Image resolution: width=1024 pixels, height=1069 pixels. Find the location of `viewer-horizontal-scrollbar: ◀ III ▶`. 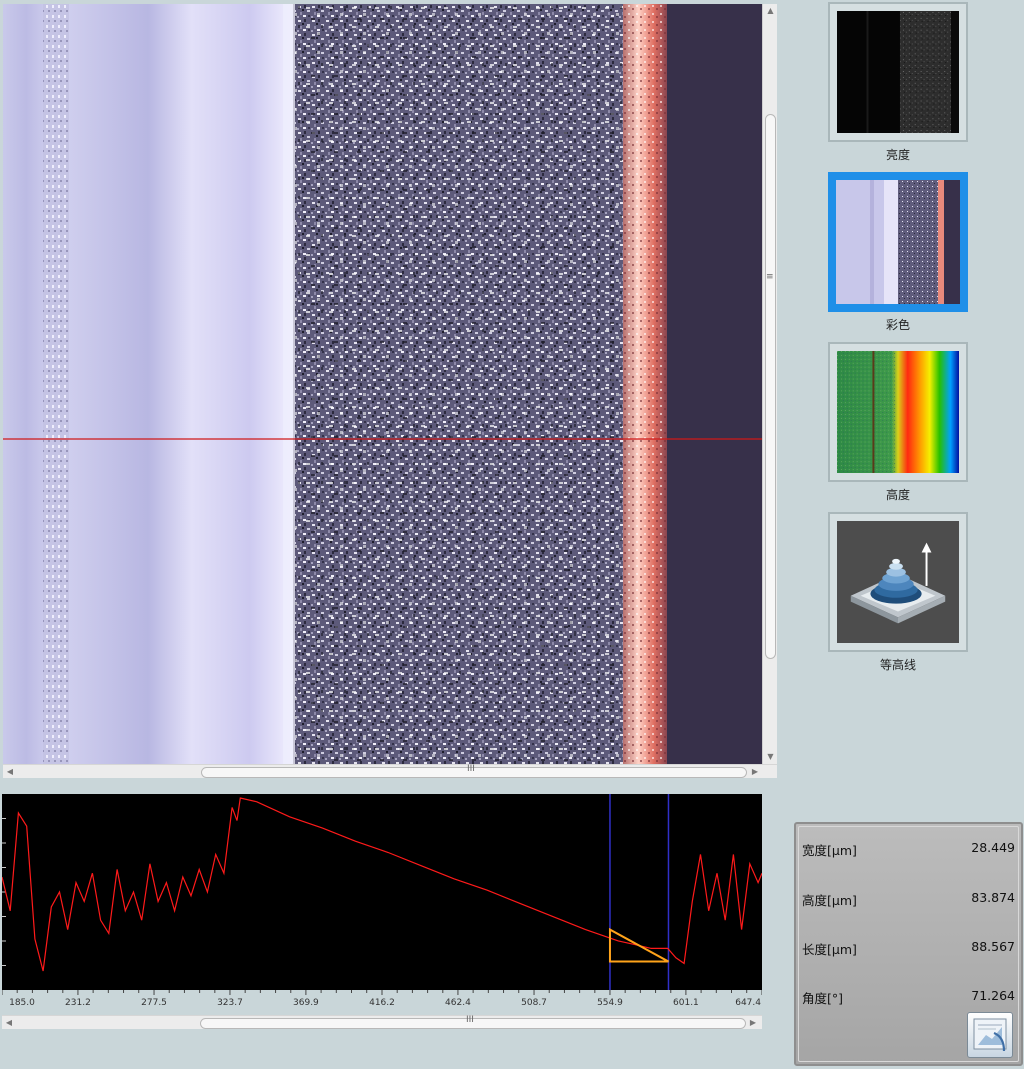

viewer-horizontal-scrollbar: ◀ III ▶ is located at coordinates (390, 771).